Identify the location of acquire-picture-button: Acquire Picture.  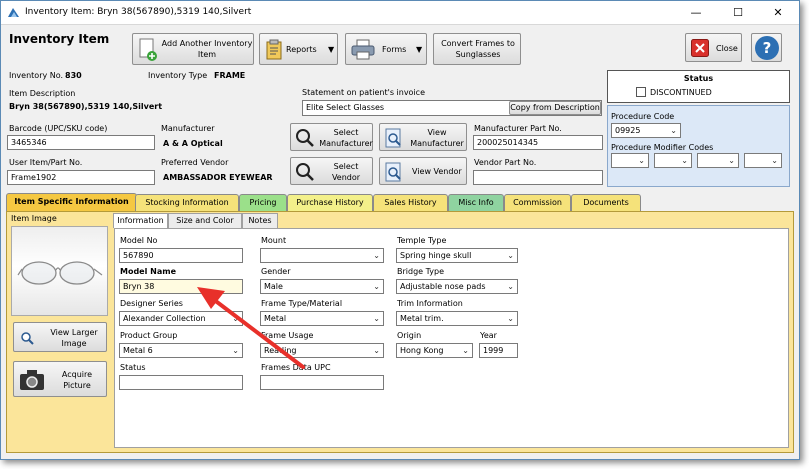
(60, 379).